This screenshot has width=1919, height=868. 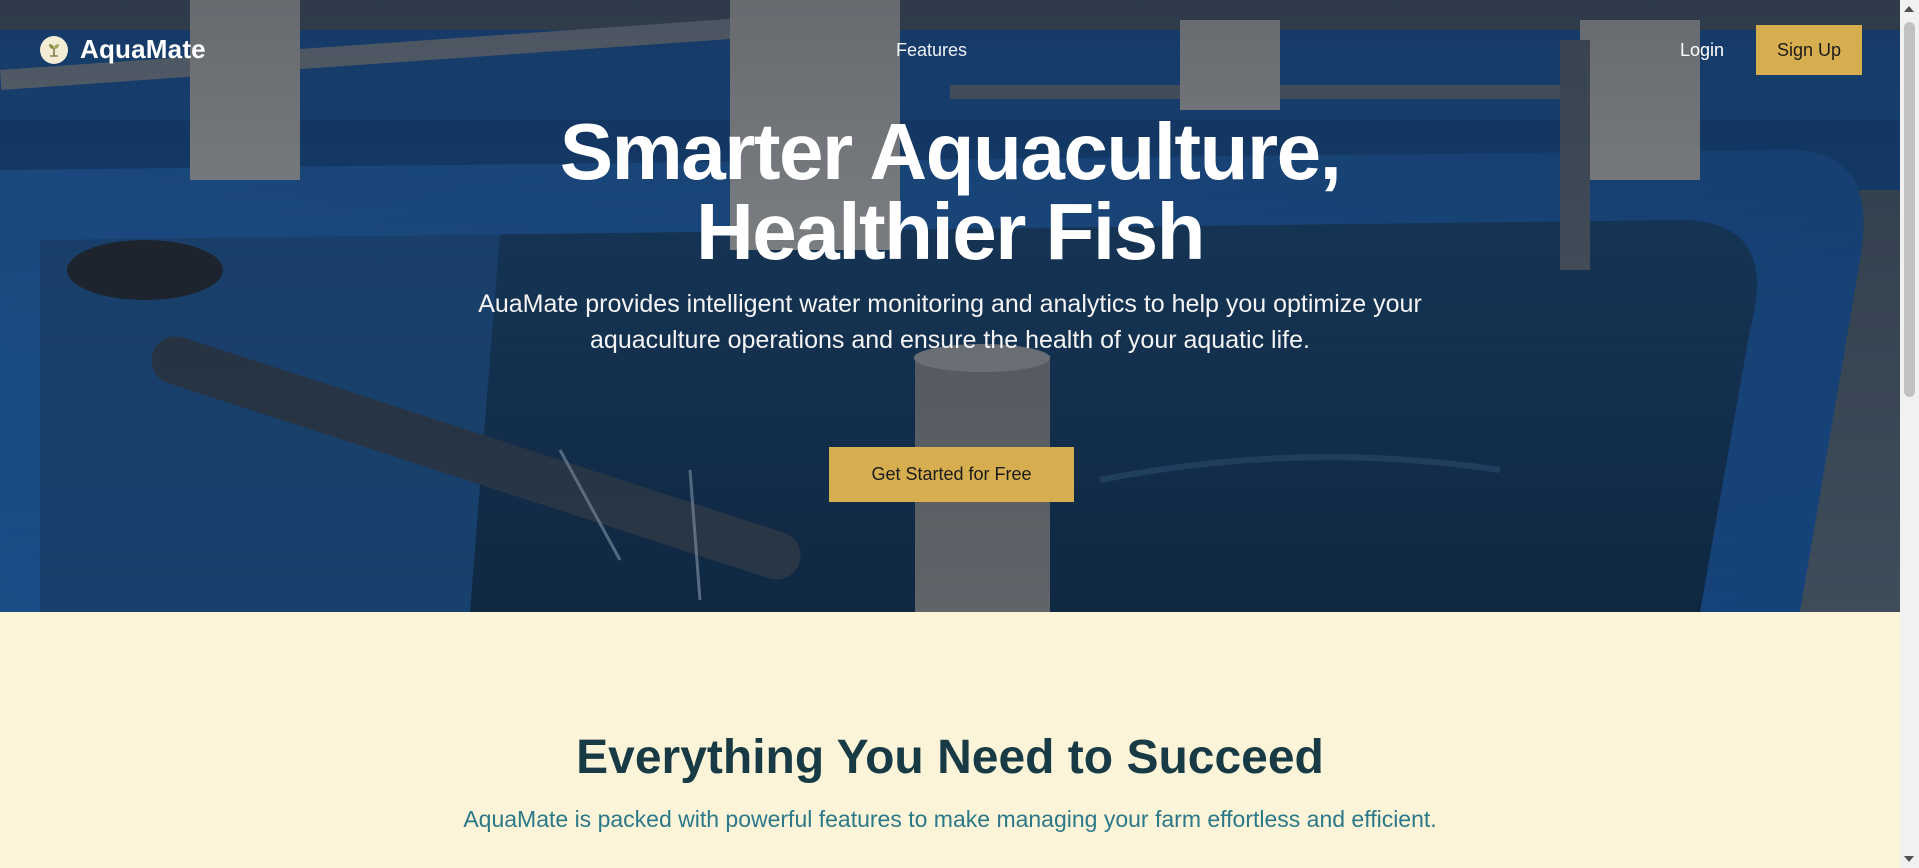 I want to click on vertical-scrollbar, so click(x=1909, y=434).